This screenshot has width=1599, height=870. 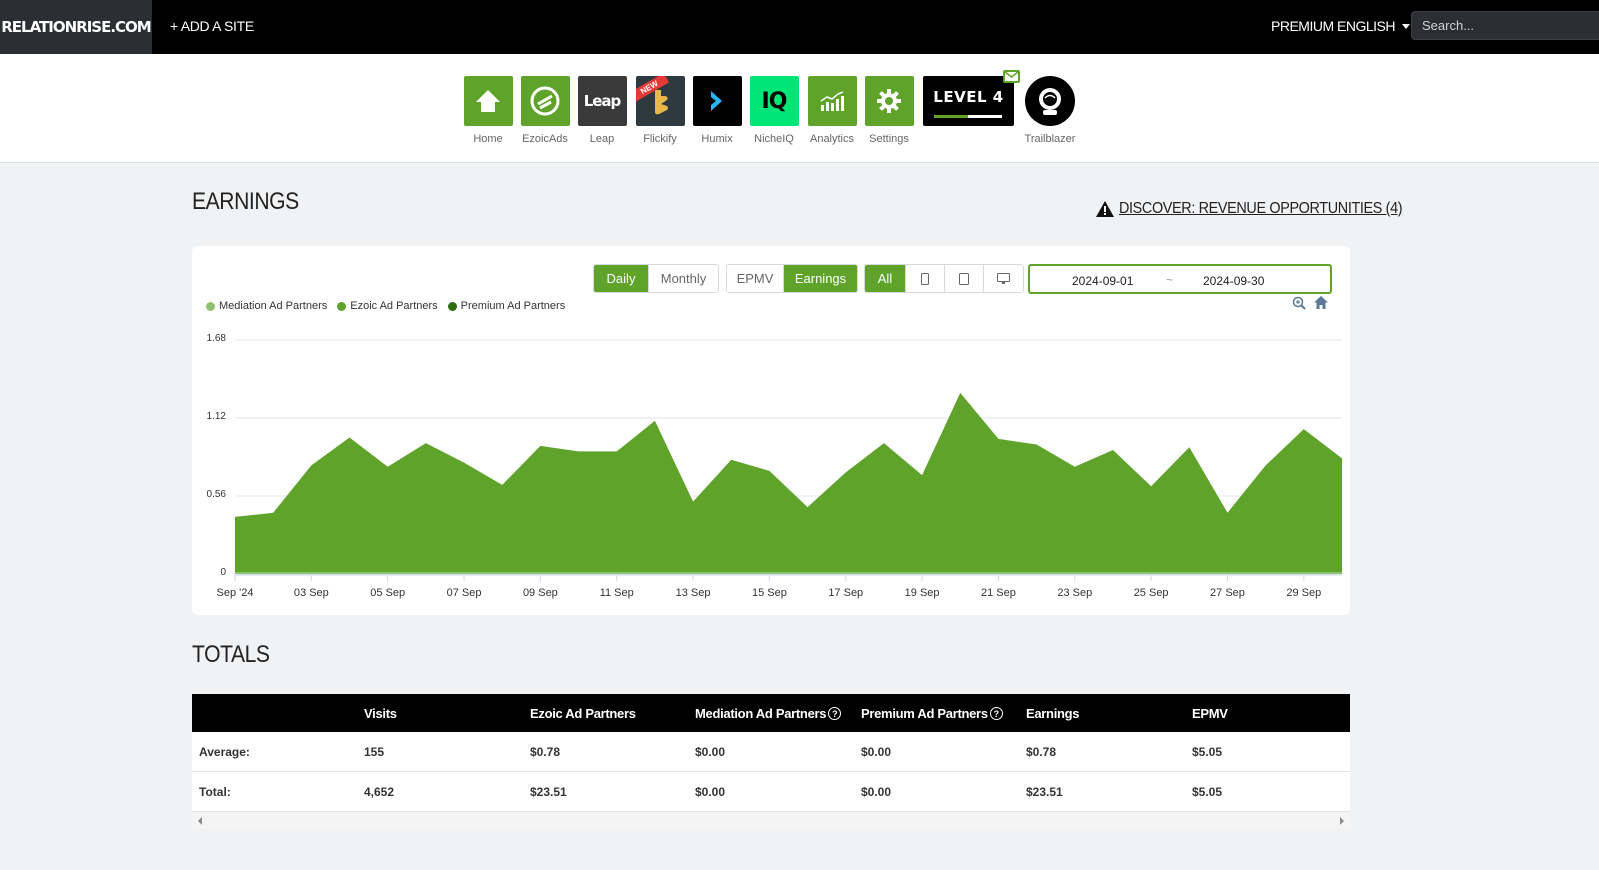 I want to click on nicheiq-icon: IQ, so click(x=774, y=101).